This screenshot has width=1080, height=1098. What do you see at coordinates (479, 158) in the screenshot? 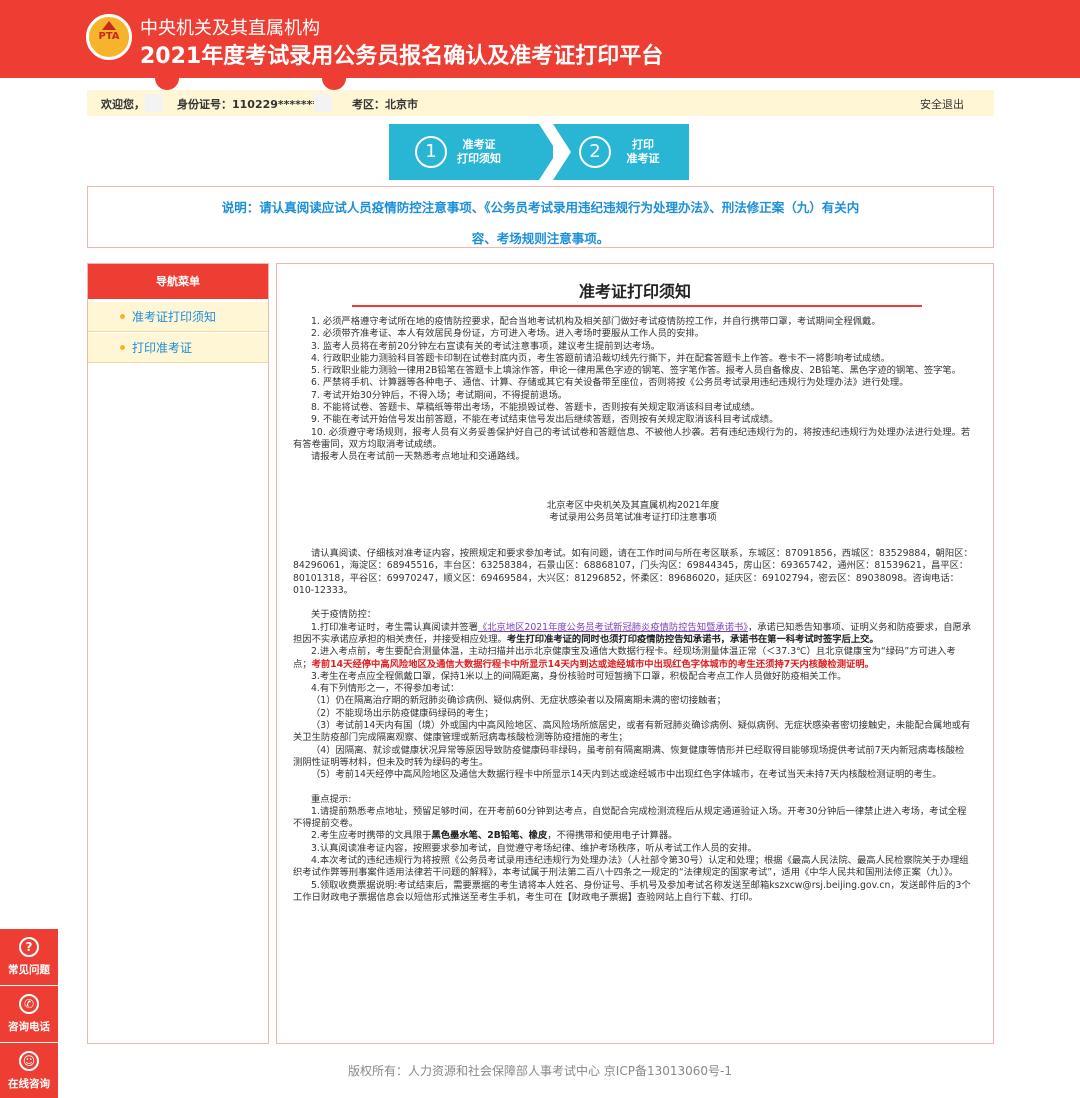
I see `step-label-line: 打印须知` at bounding box center [479, 158].